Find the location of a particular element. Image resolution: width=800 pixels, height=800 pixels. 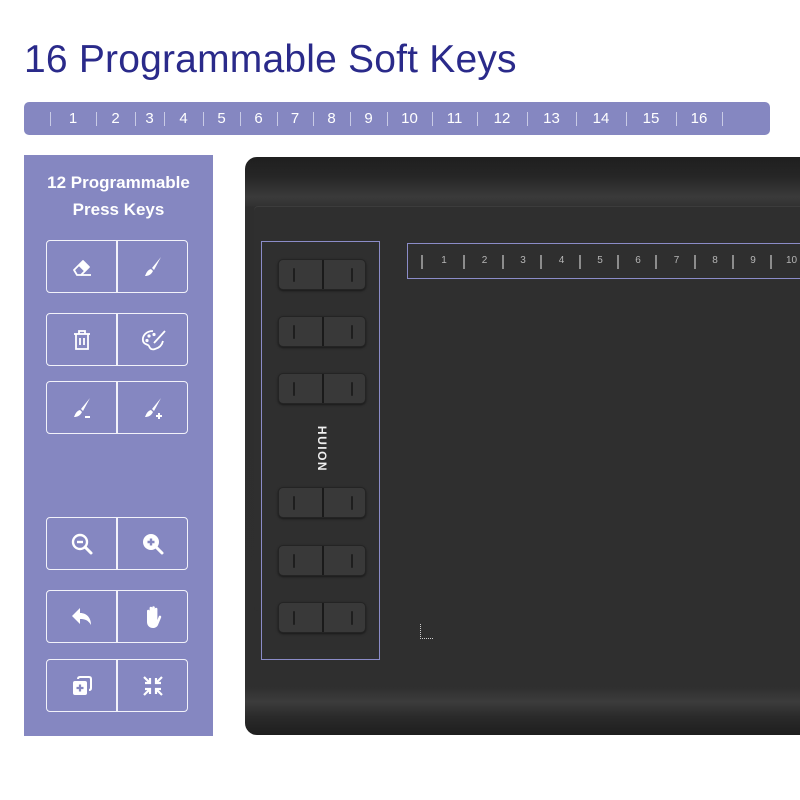

delete-key is located at coordinates (81, 339).